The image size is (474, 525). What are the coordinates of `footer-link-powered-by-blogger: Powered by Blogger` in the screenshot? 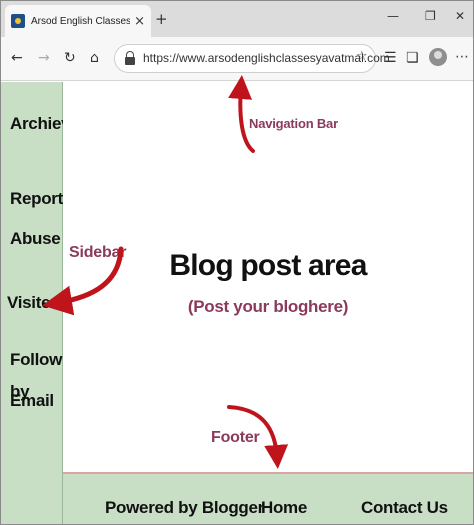 It's located at (184, 508).